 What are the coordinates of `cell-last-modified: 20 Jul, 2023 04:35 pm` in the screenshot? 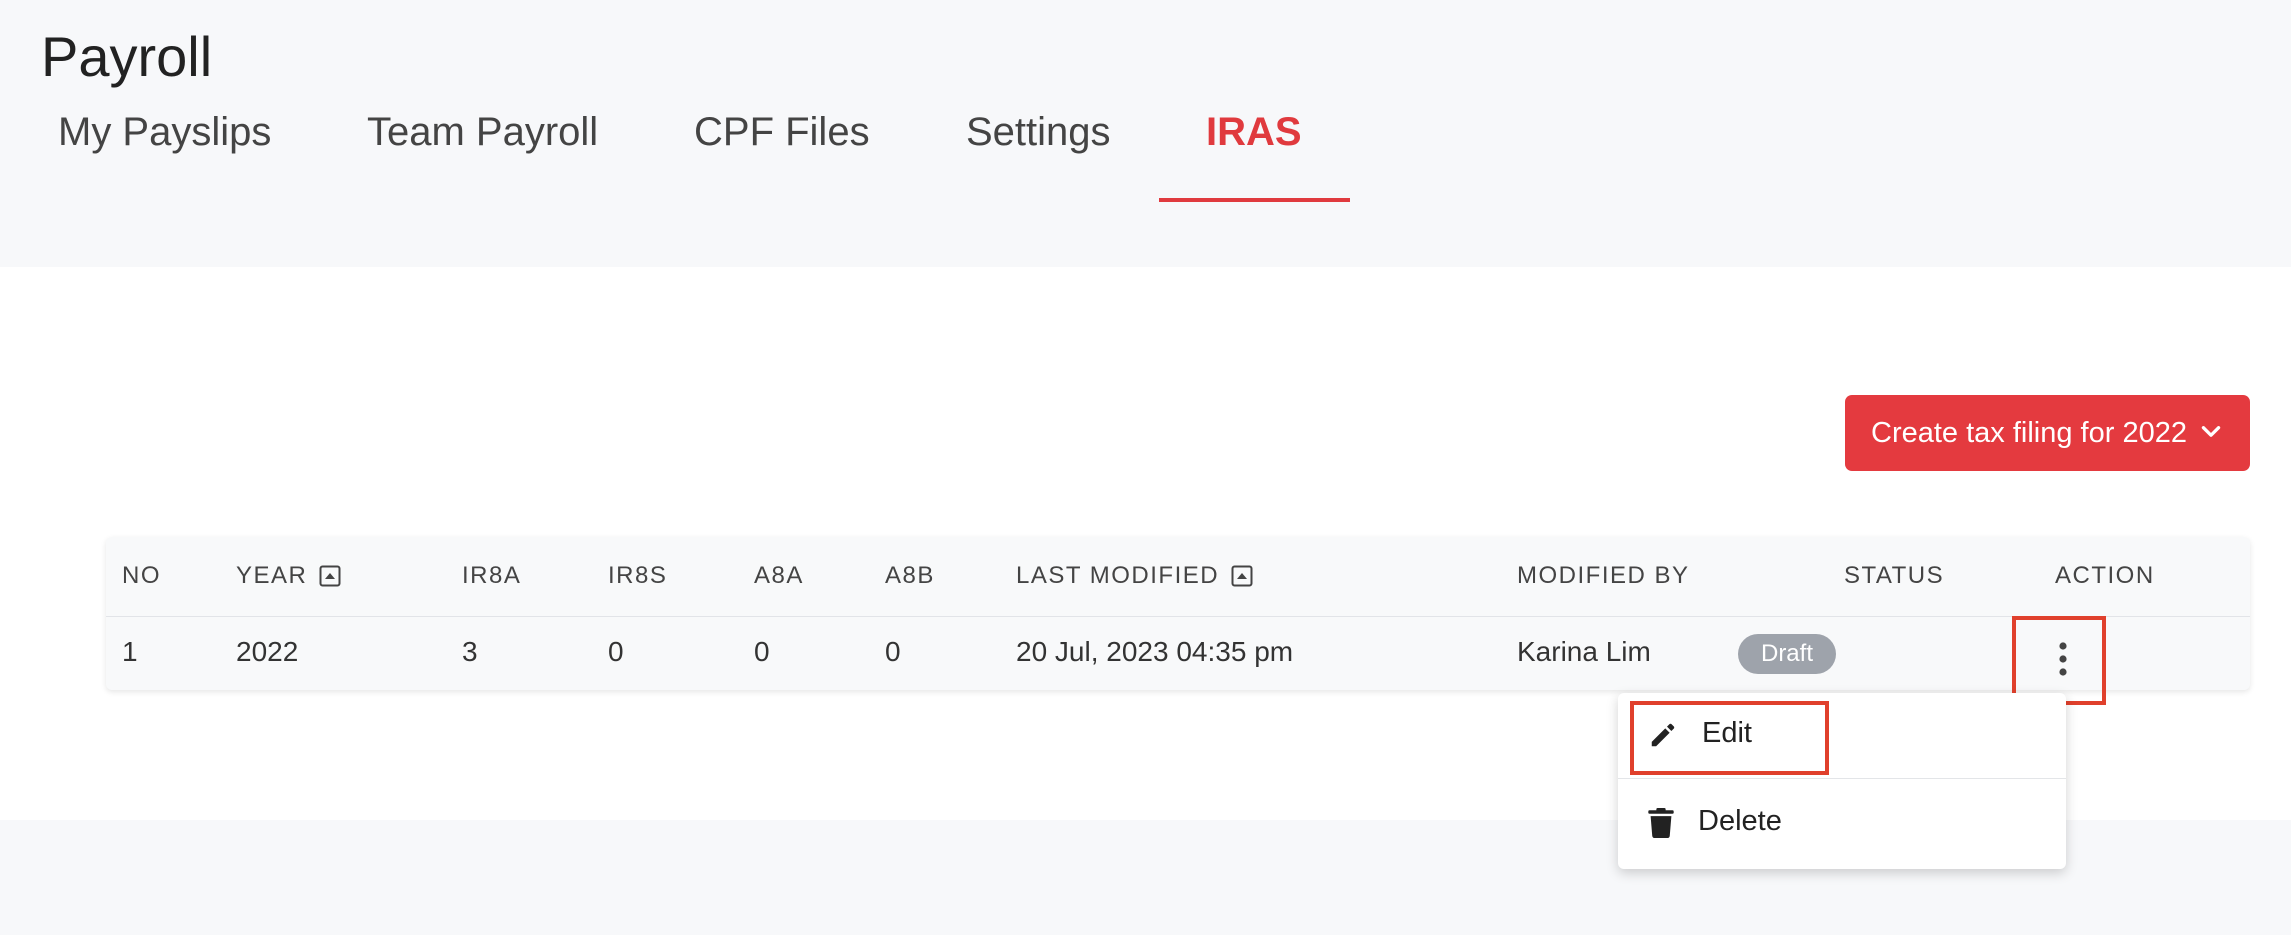 It's located at (1155, 651).